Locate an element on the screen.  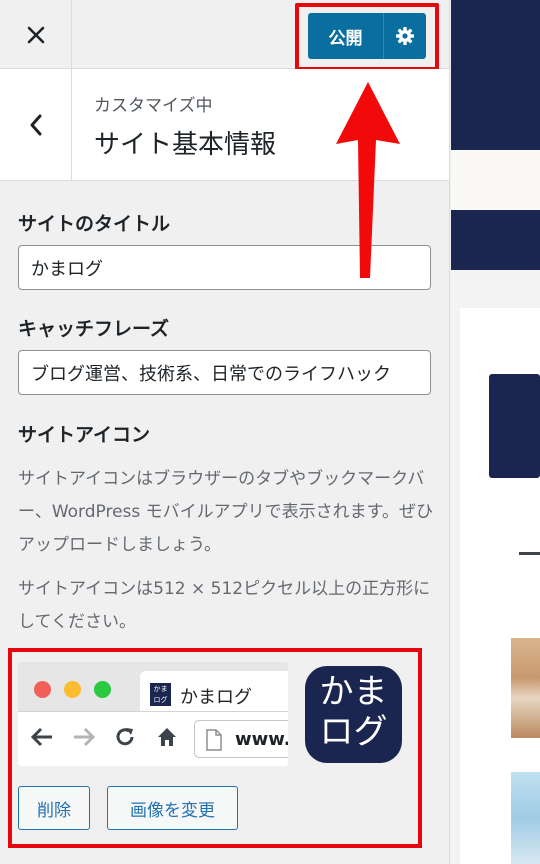
preview-url-text: www. is located at coordinates (261, 739).